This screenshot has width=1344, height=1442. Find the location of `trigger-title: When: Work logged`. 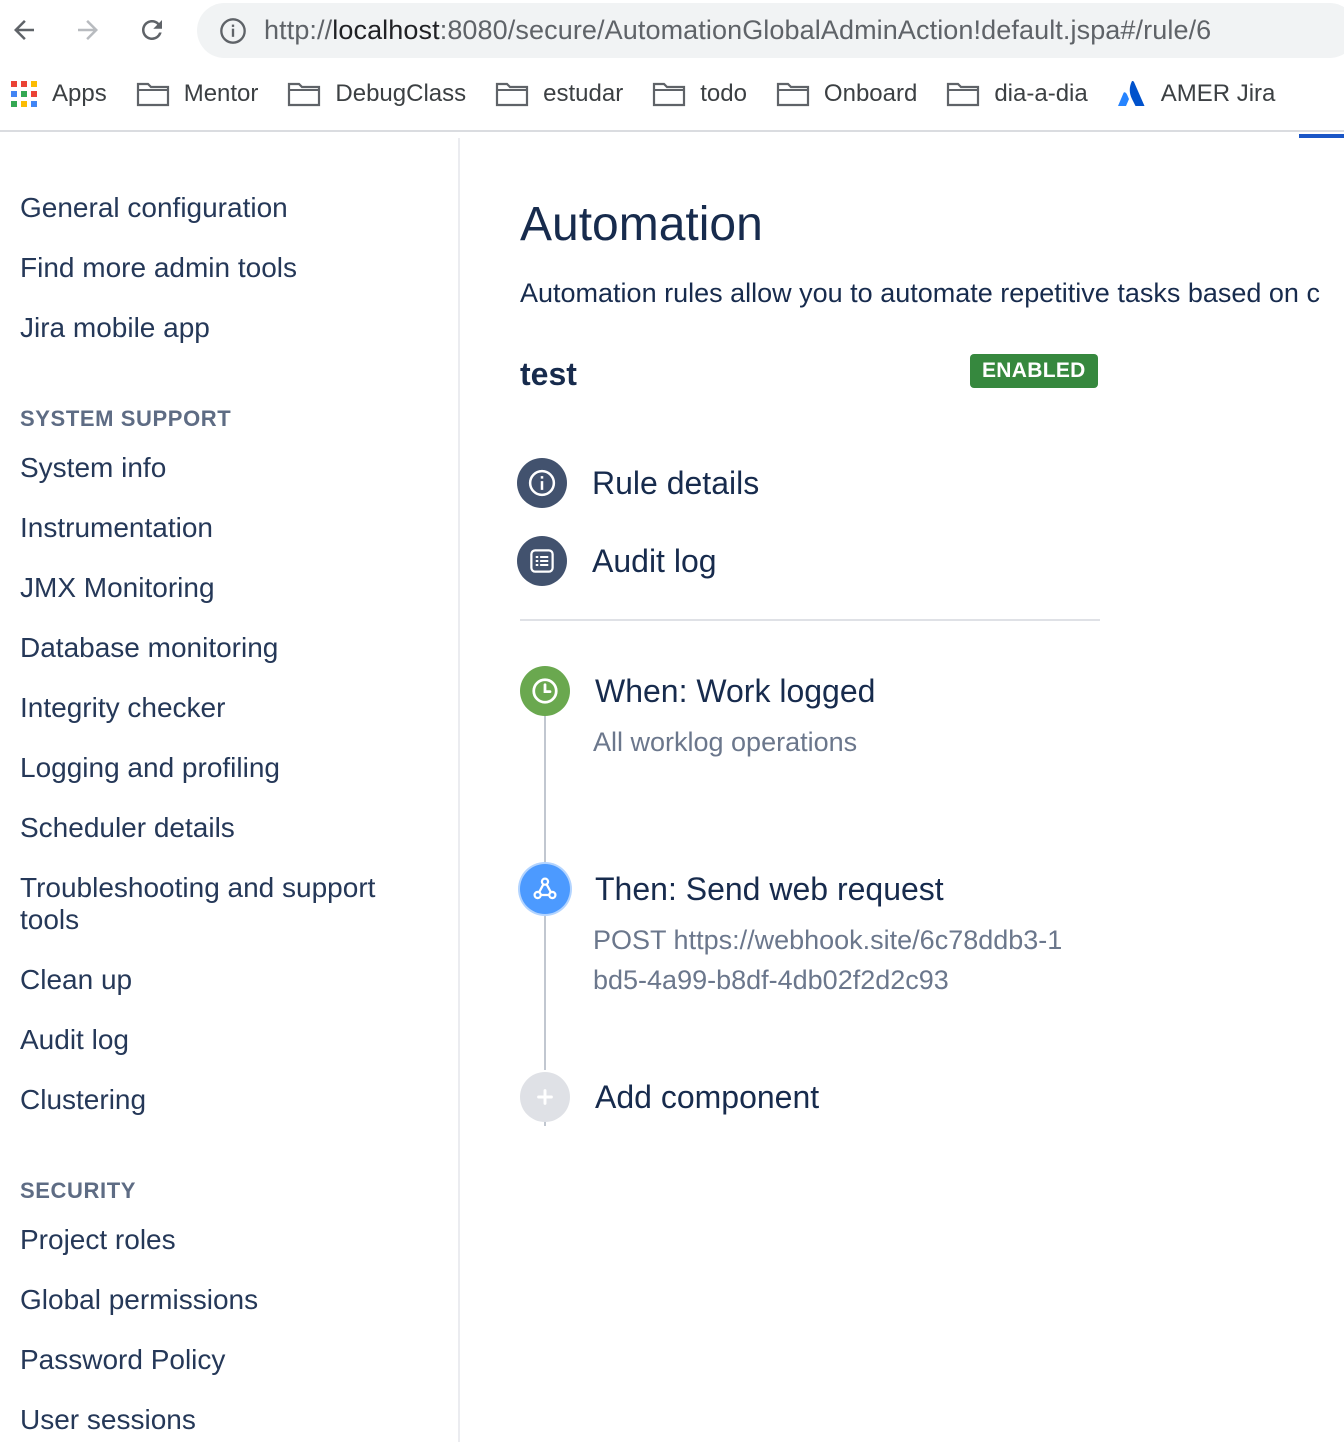

trigger-title: When: Work logged is located at coordinates (735, 691).